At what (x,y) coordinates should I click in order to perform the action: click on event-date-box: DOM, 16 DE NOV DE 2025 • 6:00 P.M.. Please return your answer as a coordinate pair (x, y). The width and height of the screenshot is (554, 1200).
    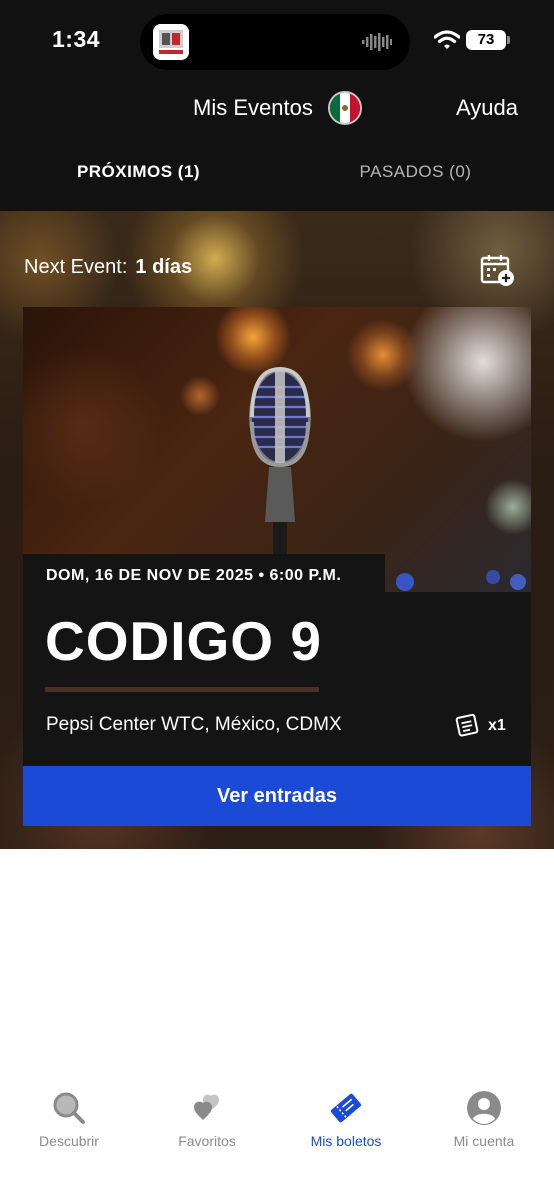
    Looking at the image, I should click on (204, 573).